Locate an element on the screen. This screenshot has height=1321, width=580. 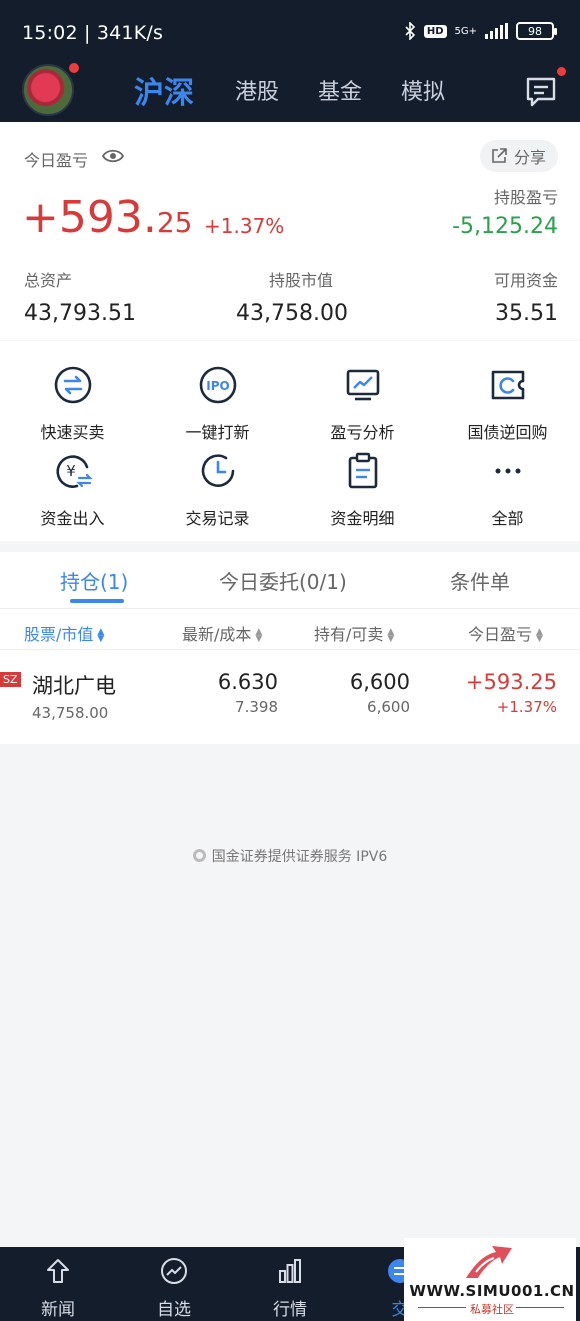
latest-cost-cell: 6.630 7.398 is located at coordinates (247, 693).